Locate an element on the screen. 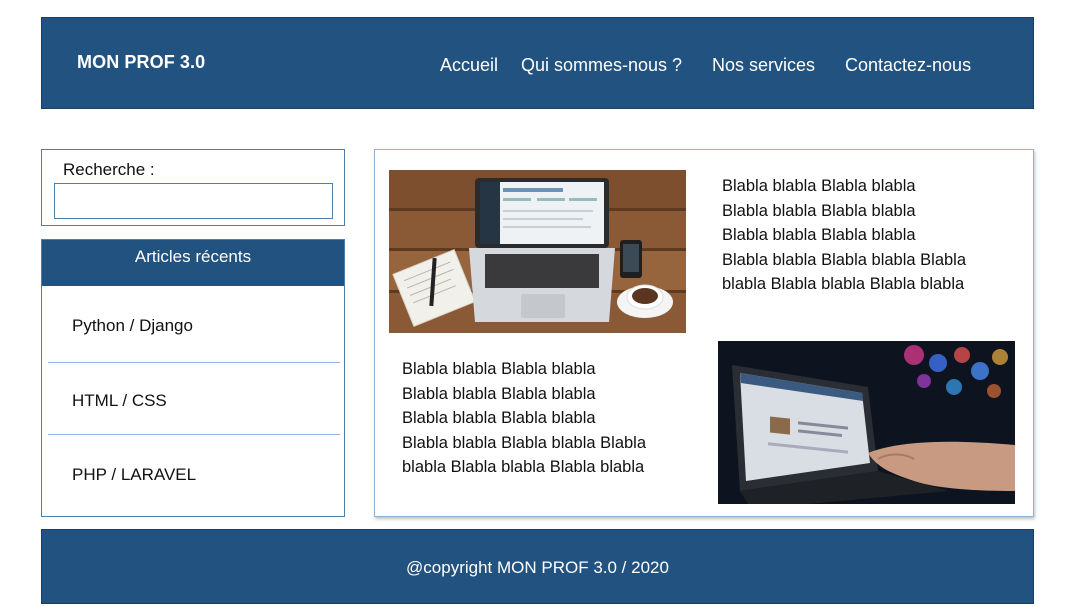 This screenshot has width=1080, height=607. search-label: Recherche : is located at coordinates (109, 169).